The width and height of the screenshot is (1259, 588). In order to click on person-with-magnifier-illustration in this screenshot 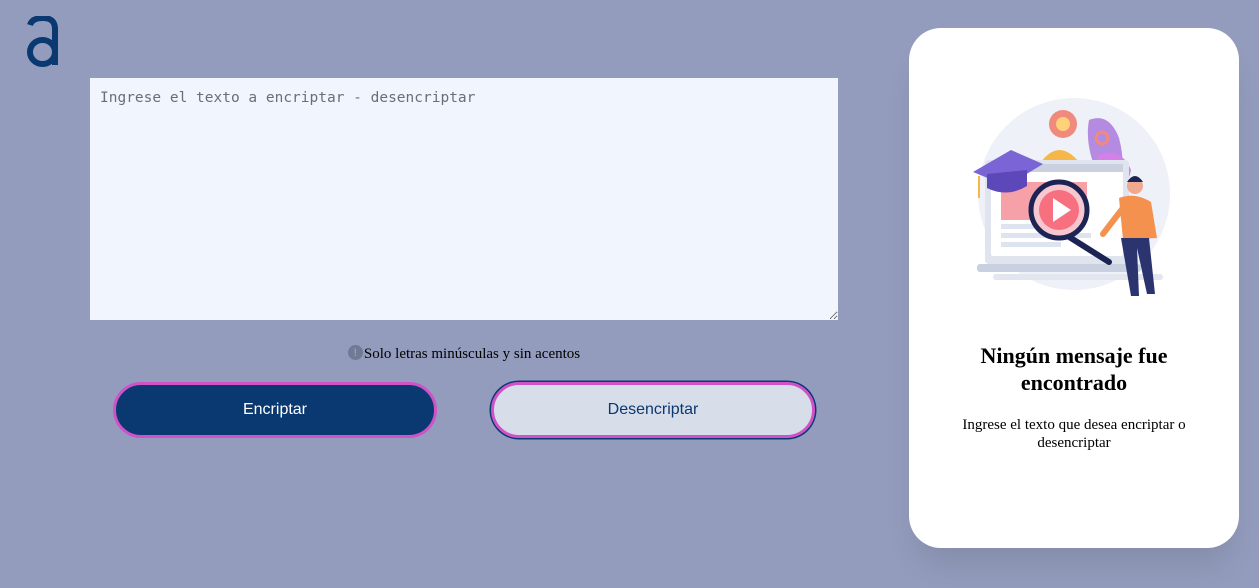, I will do `click(1071, 197)`.